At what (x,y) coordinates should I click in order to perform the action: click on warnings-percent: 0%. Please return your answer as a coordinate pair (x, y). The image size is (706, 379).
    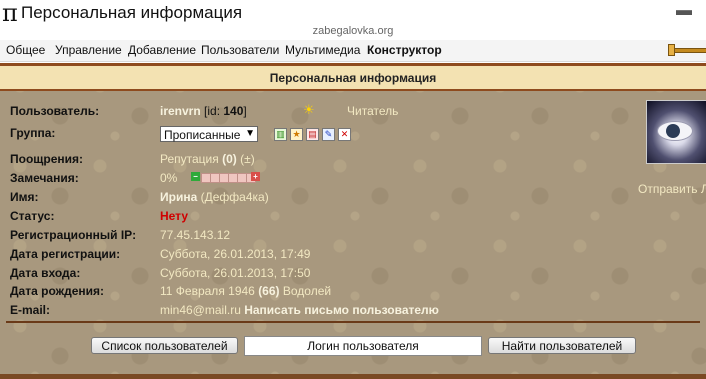
    Looking at the image, I should click on (169, 178).